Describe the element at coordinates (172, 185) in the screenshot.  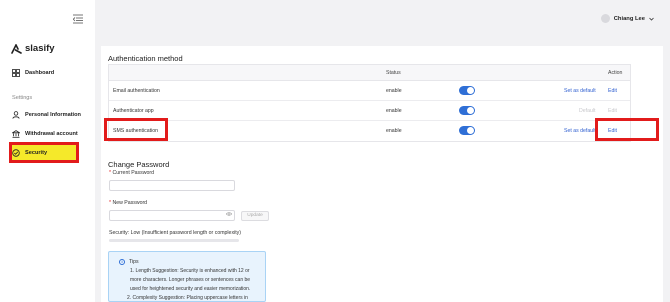
I see `current-password-input` at that location.